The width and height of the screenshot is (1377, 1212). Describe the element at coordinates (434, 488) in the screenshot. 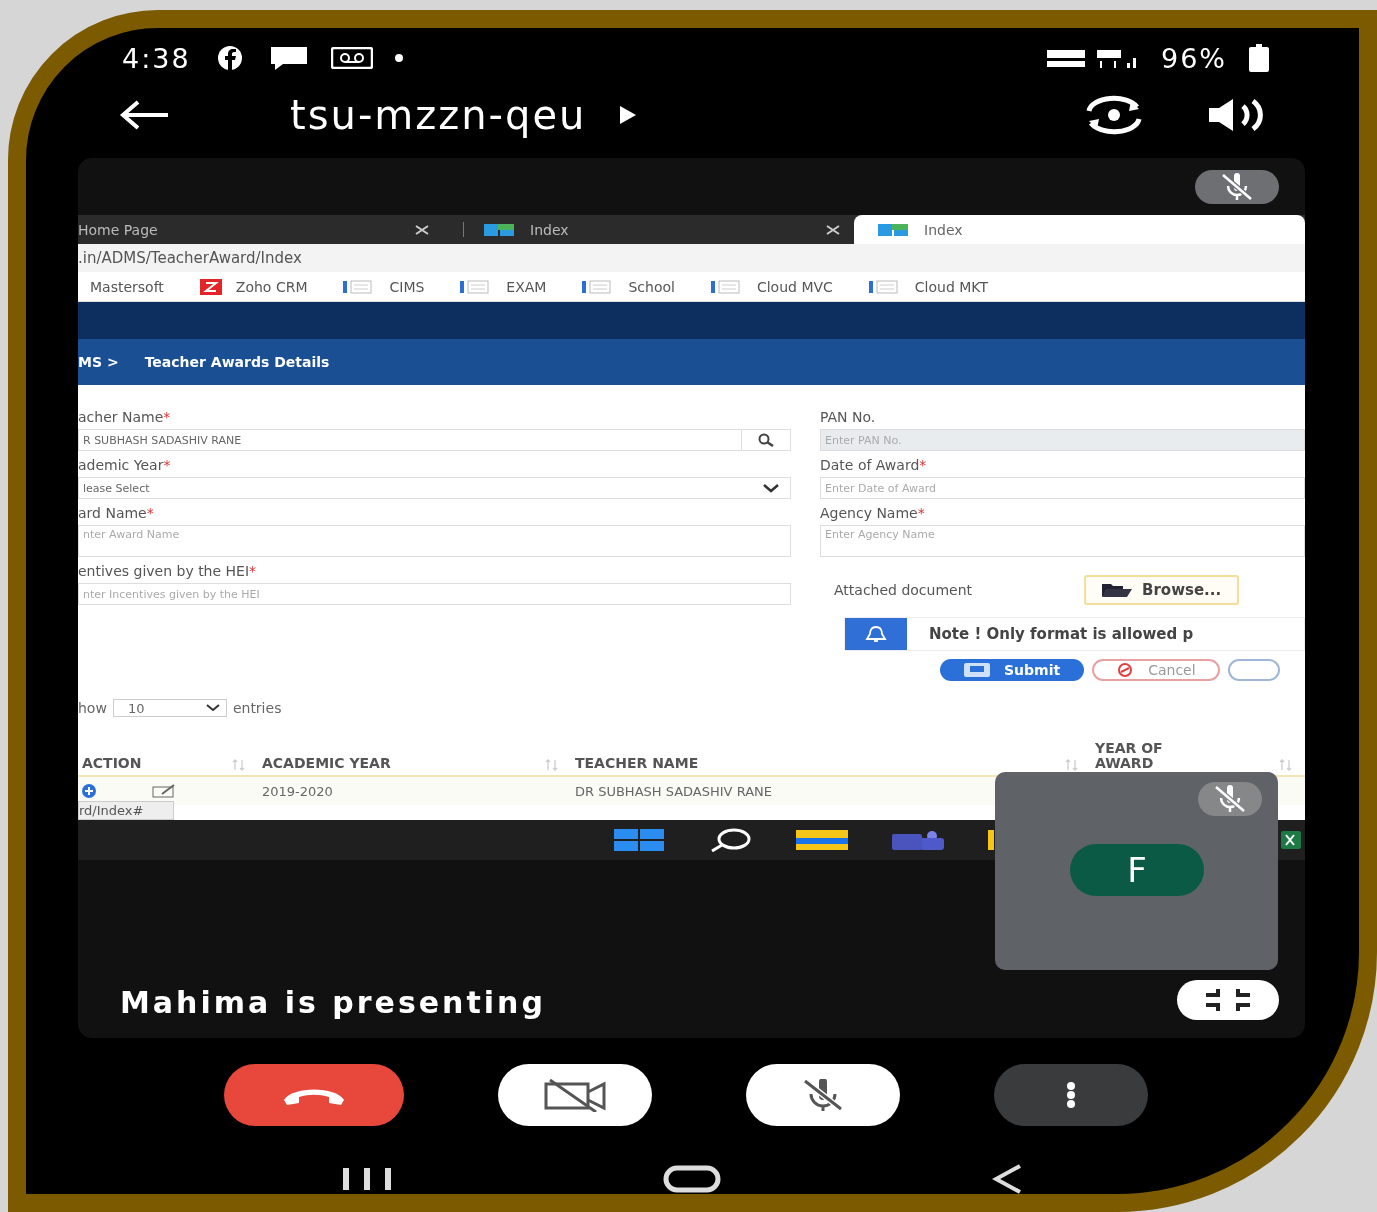

I see `select-field: lease Select` at that location.